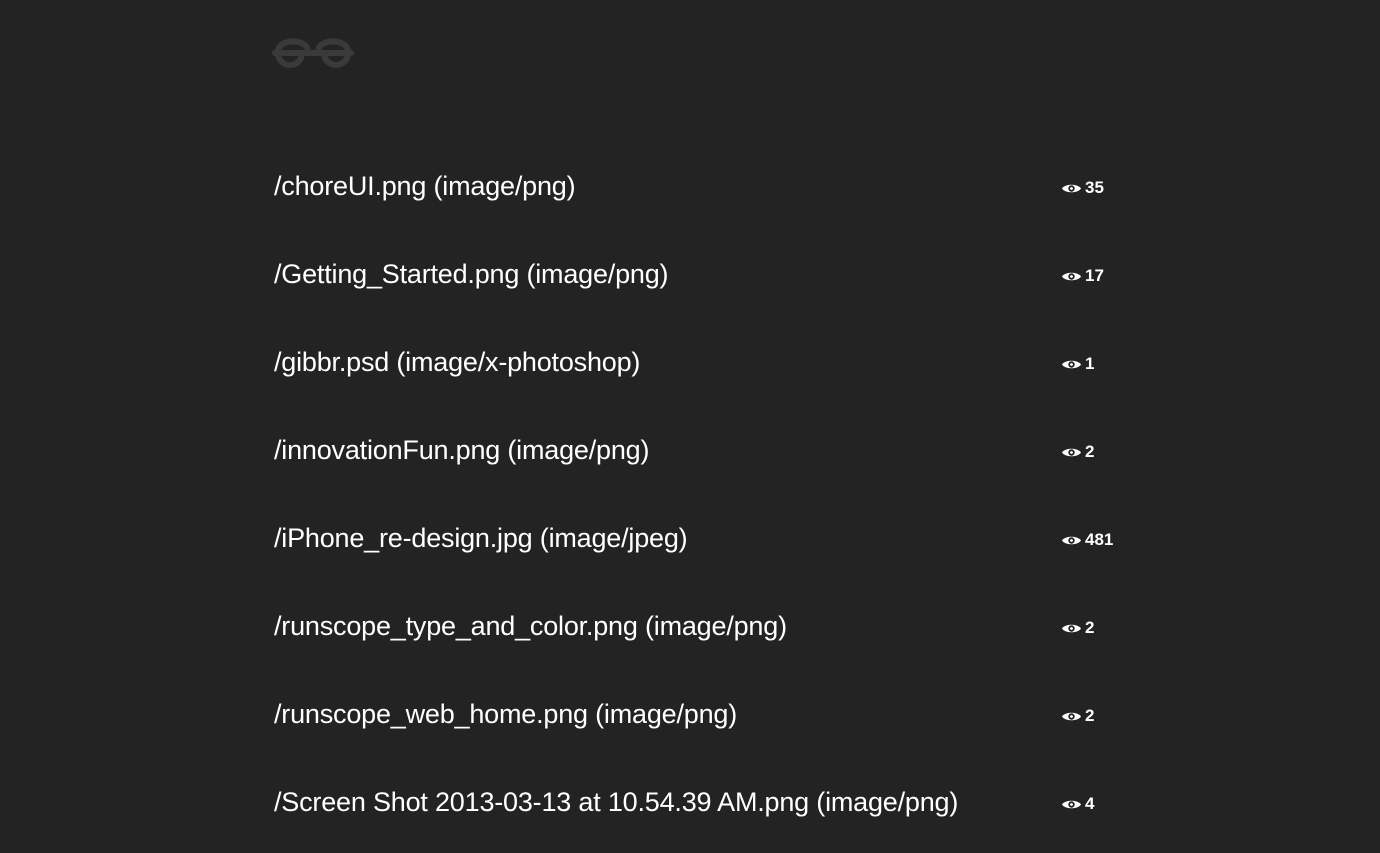 The width and height of the screenshot is (1380, 853). What do you see at coordinates (457, 362) in the screenshot?
I see `file-link: /gibbr.psd (image/x-photoshop)` at bounding box center [457, 362].